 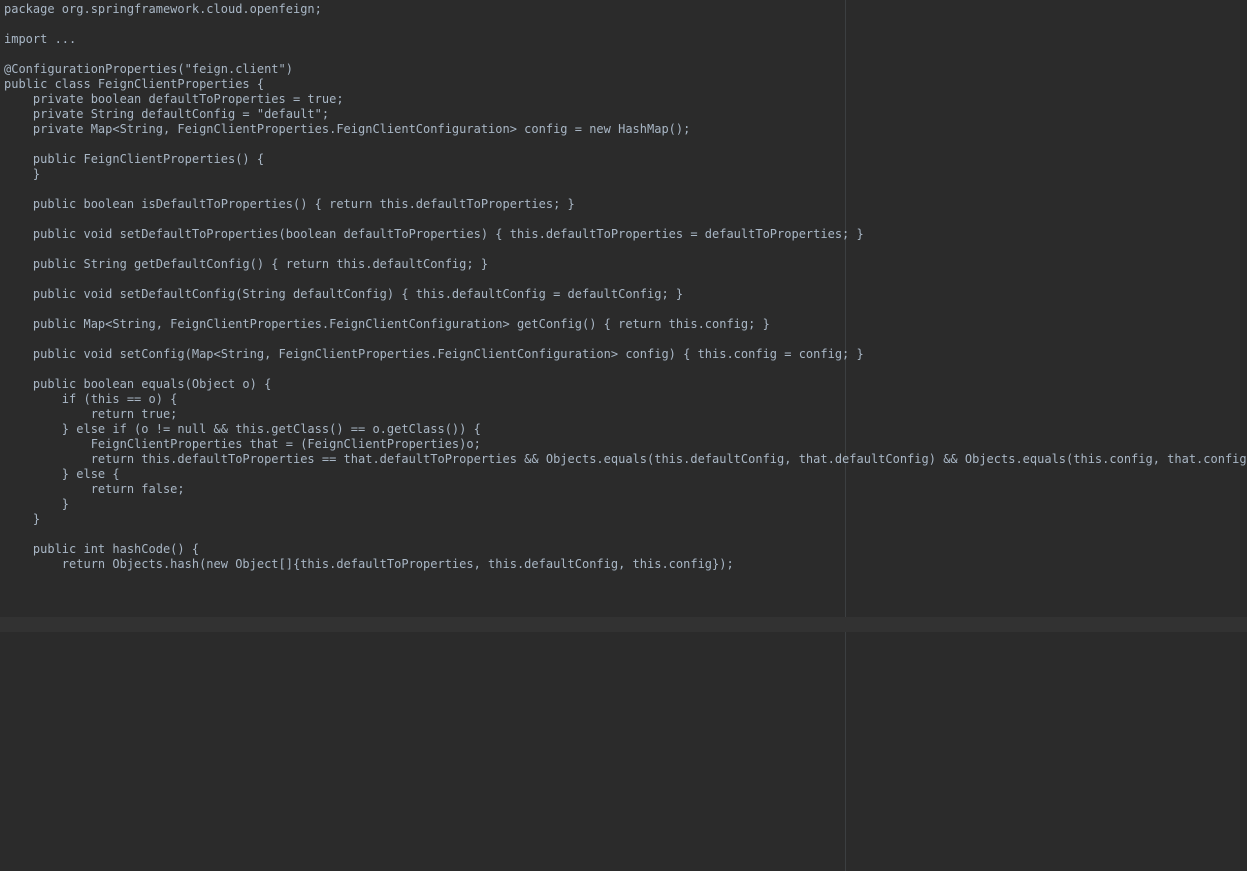 I want to click on code-line: public int hashCode() {, so click(x=102, y=549).